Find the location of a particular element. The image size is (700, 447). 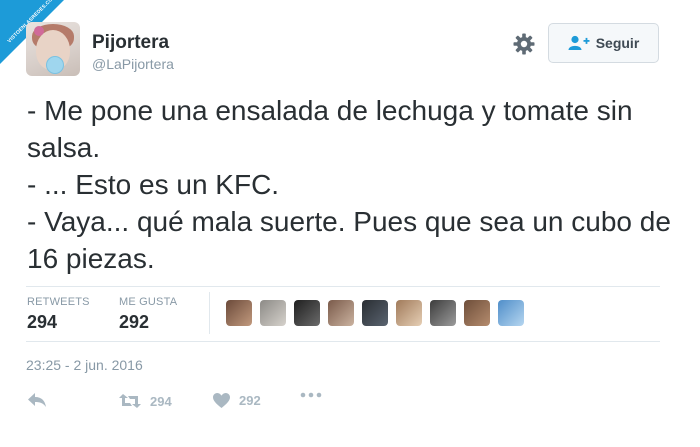

more-button is located at coordinates (311, 395).